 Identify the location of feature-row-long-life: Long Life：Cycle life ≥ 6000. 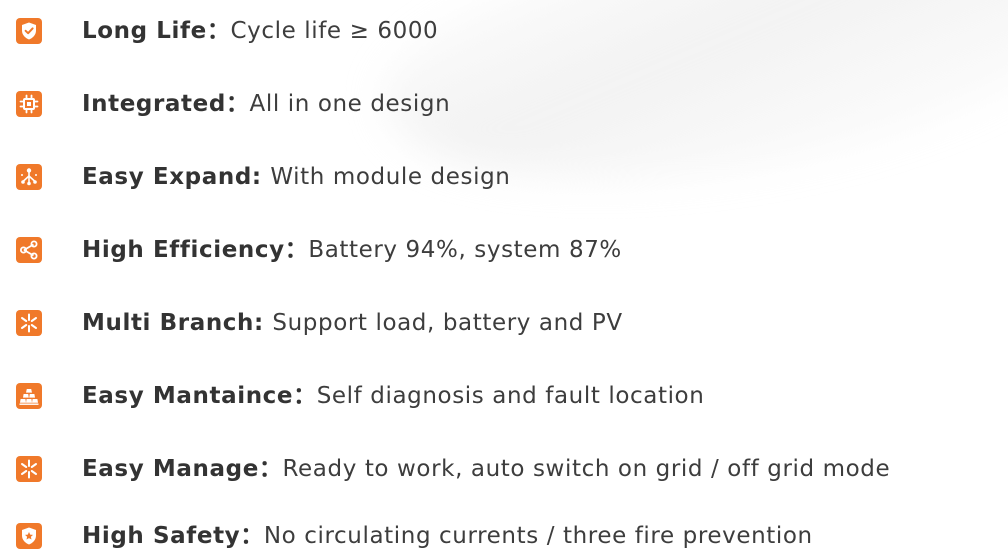
(504, 31).